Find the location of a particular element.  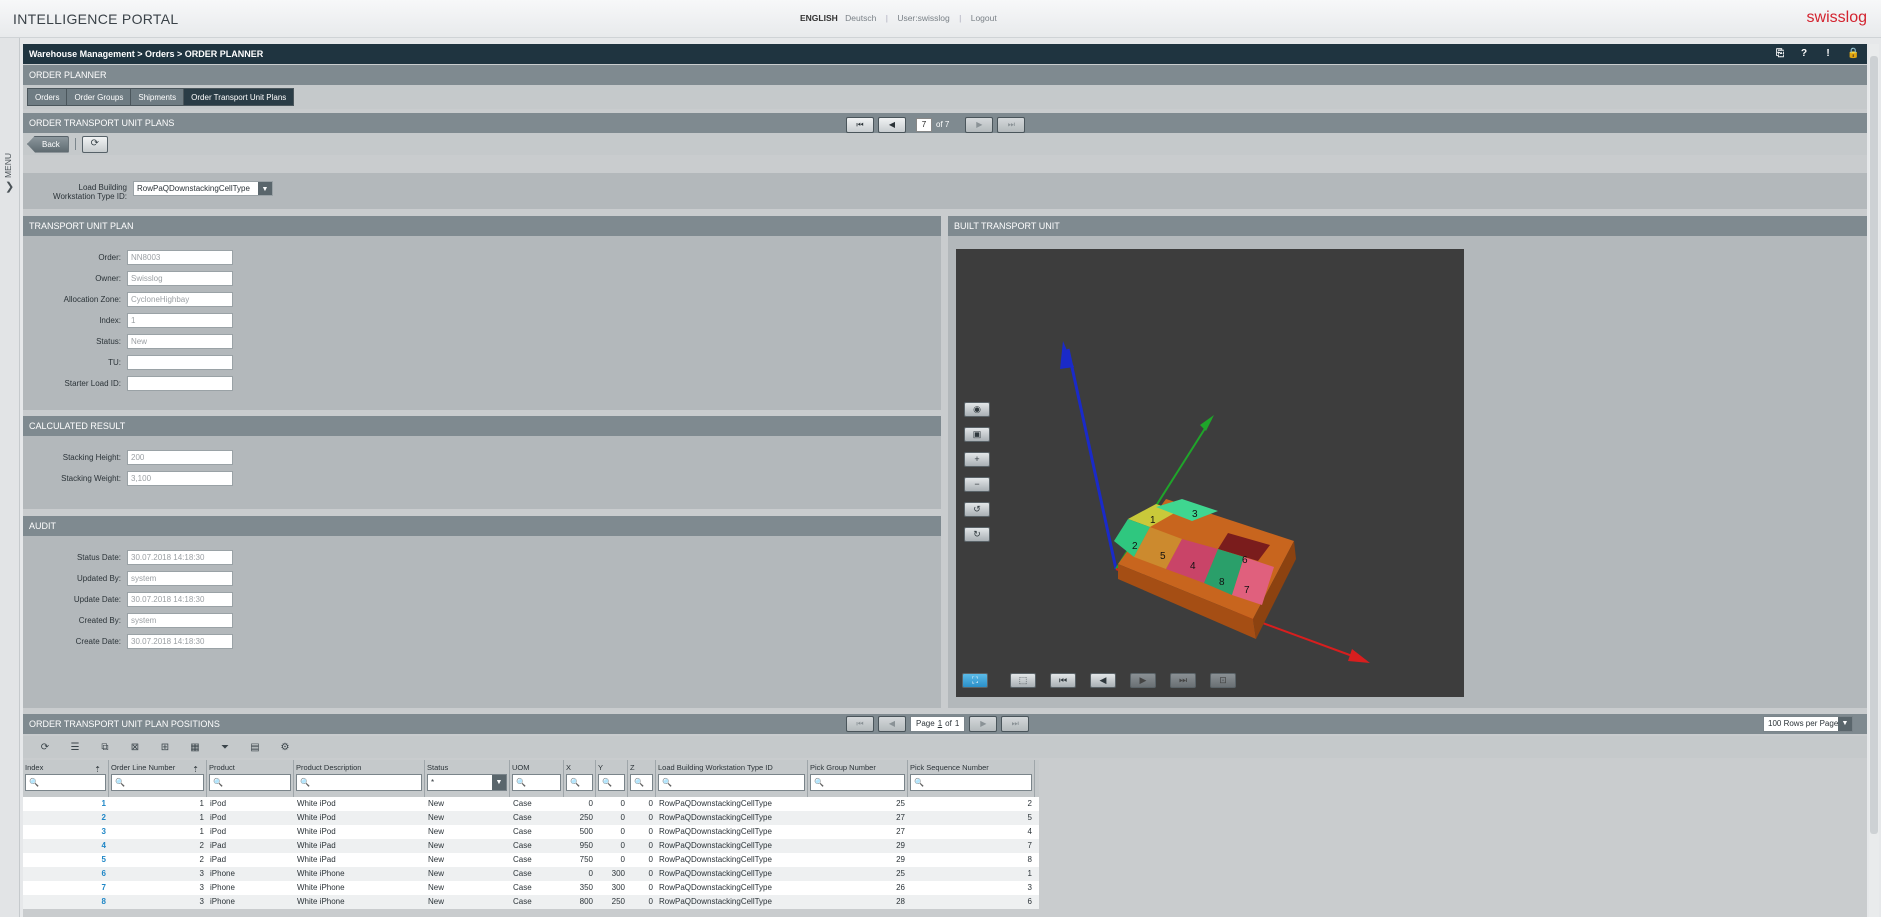

grid-next-button: ▶ is located at coordinates (983, 724).